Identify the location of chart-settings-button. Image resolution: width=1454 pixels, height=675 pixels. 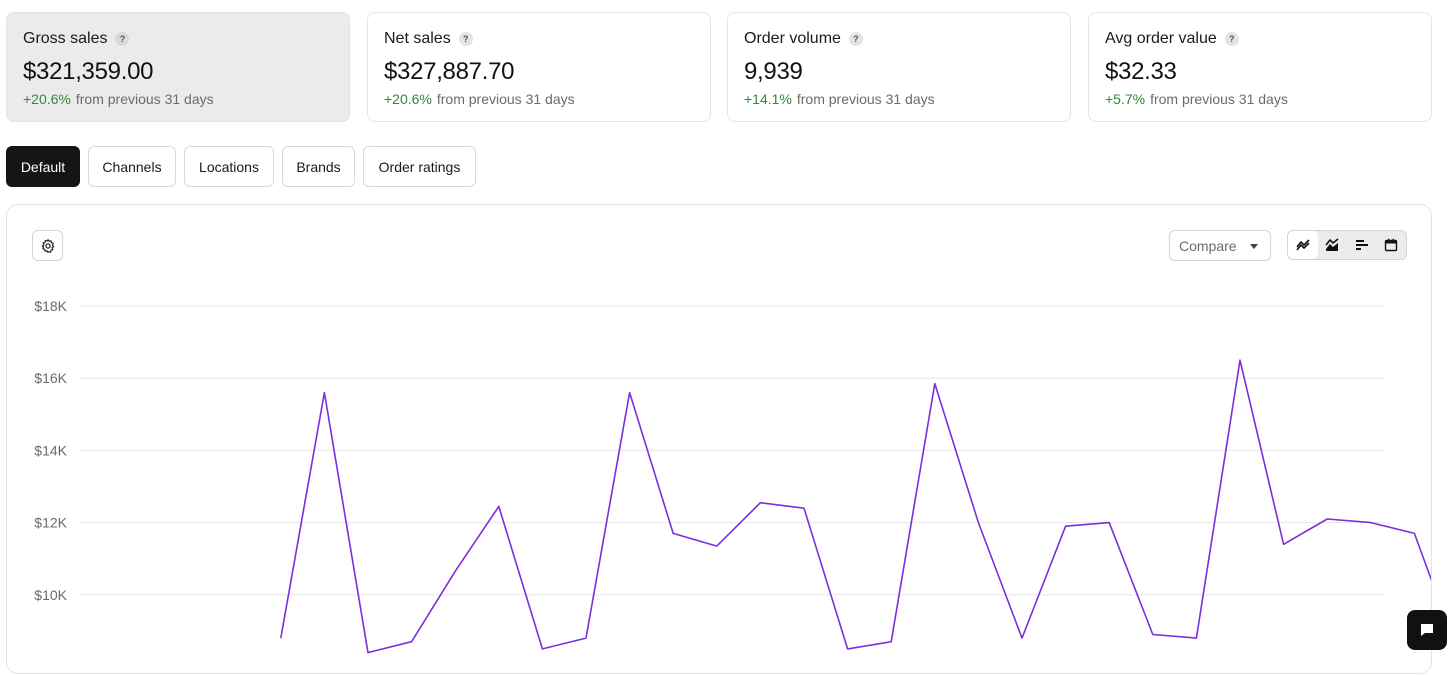
(47, 245).